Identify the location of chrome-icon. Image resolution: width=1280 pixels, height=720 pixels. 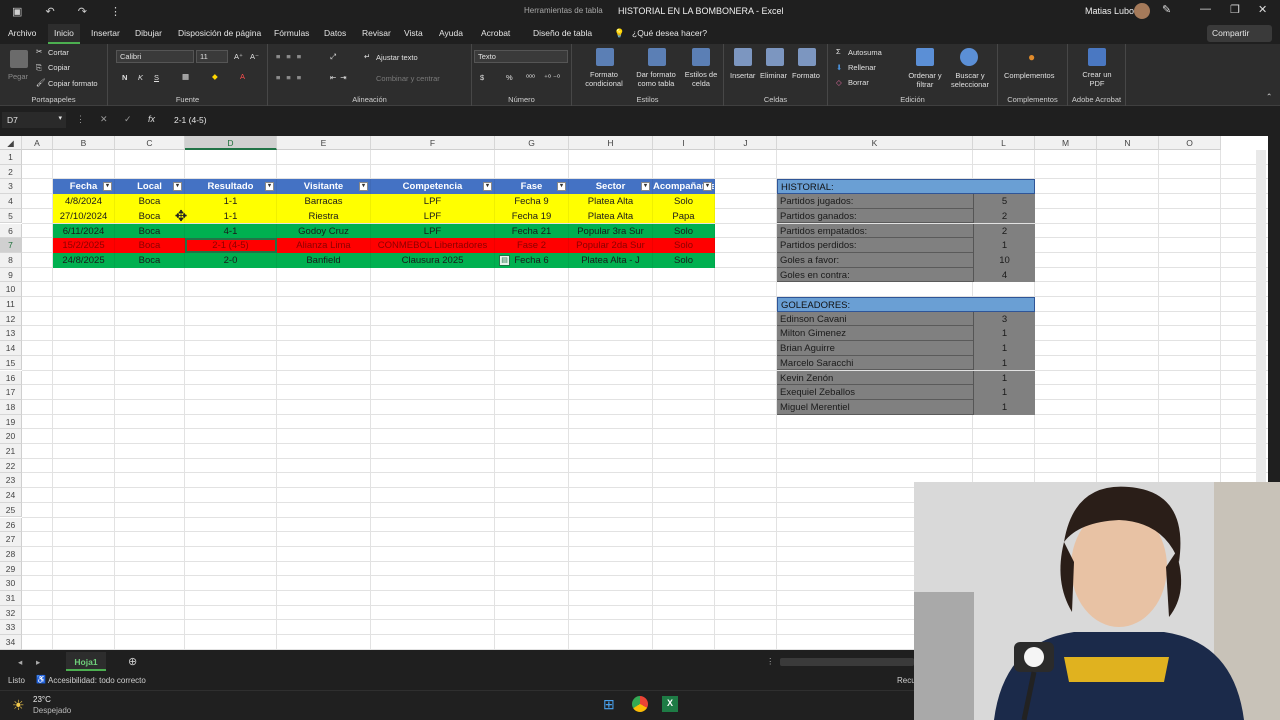
(640, 704).